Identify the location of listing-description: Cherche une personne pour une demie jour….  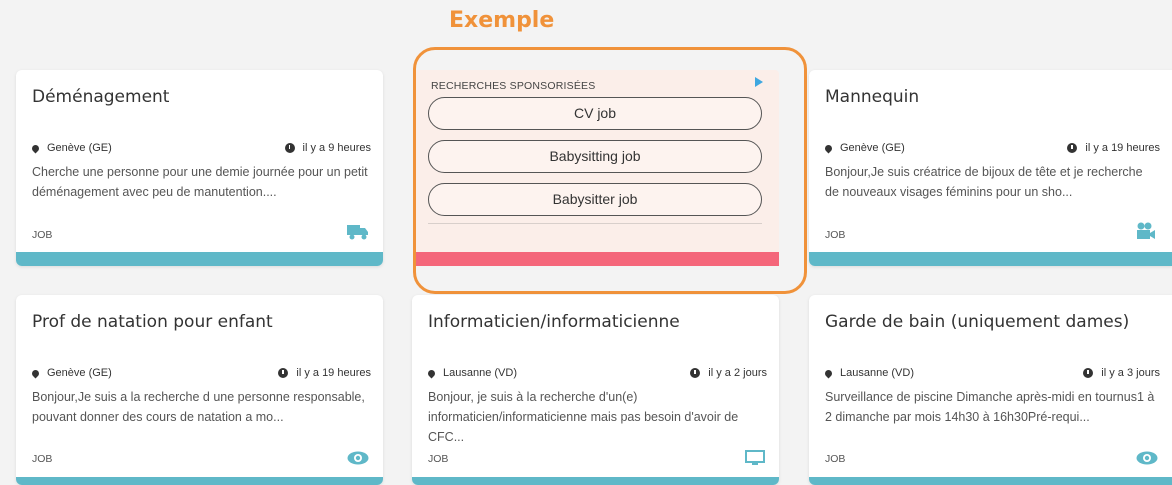
(200, 182).